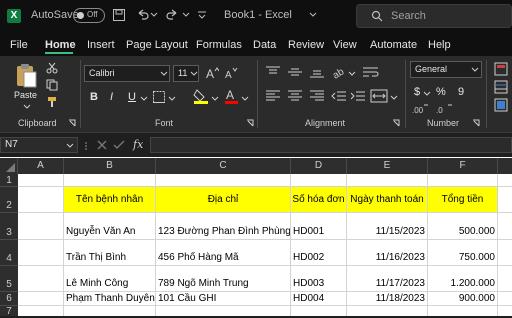  What do you see at coordinates (319, 200) in the screenshot?
I see `header-cell-invoice-number: Số hóa đơn` at bounding box center [319, 200].